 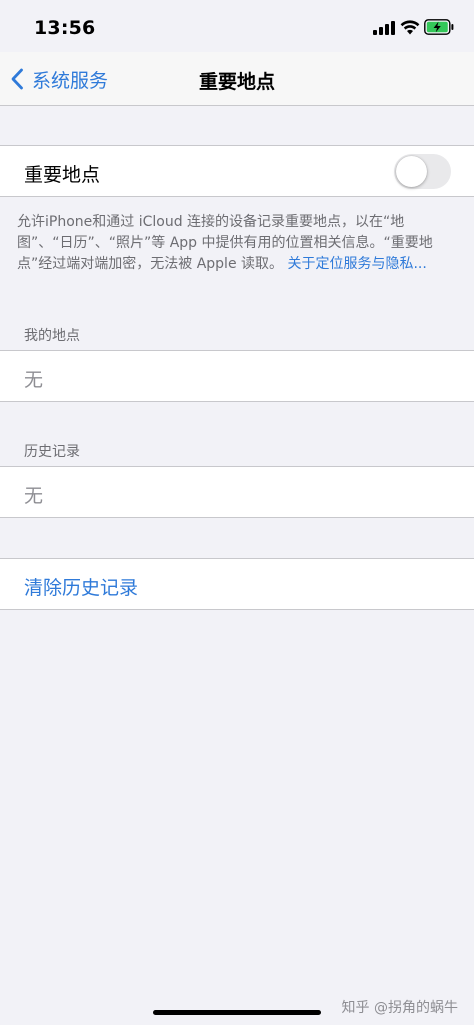 What do you see at coordinates (399, 1008) in the screenshot?
I see `watermark: 知乎 @拐角的蜗牛` at bounding box center [399, 1008].